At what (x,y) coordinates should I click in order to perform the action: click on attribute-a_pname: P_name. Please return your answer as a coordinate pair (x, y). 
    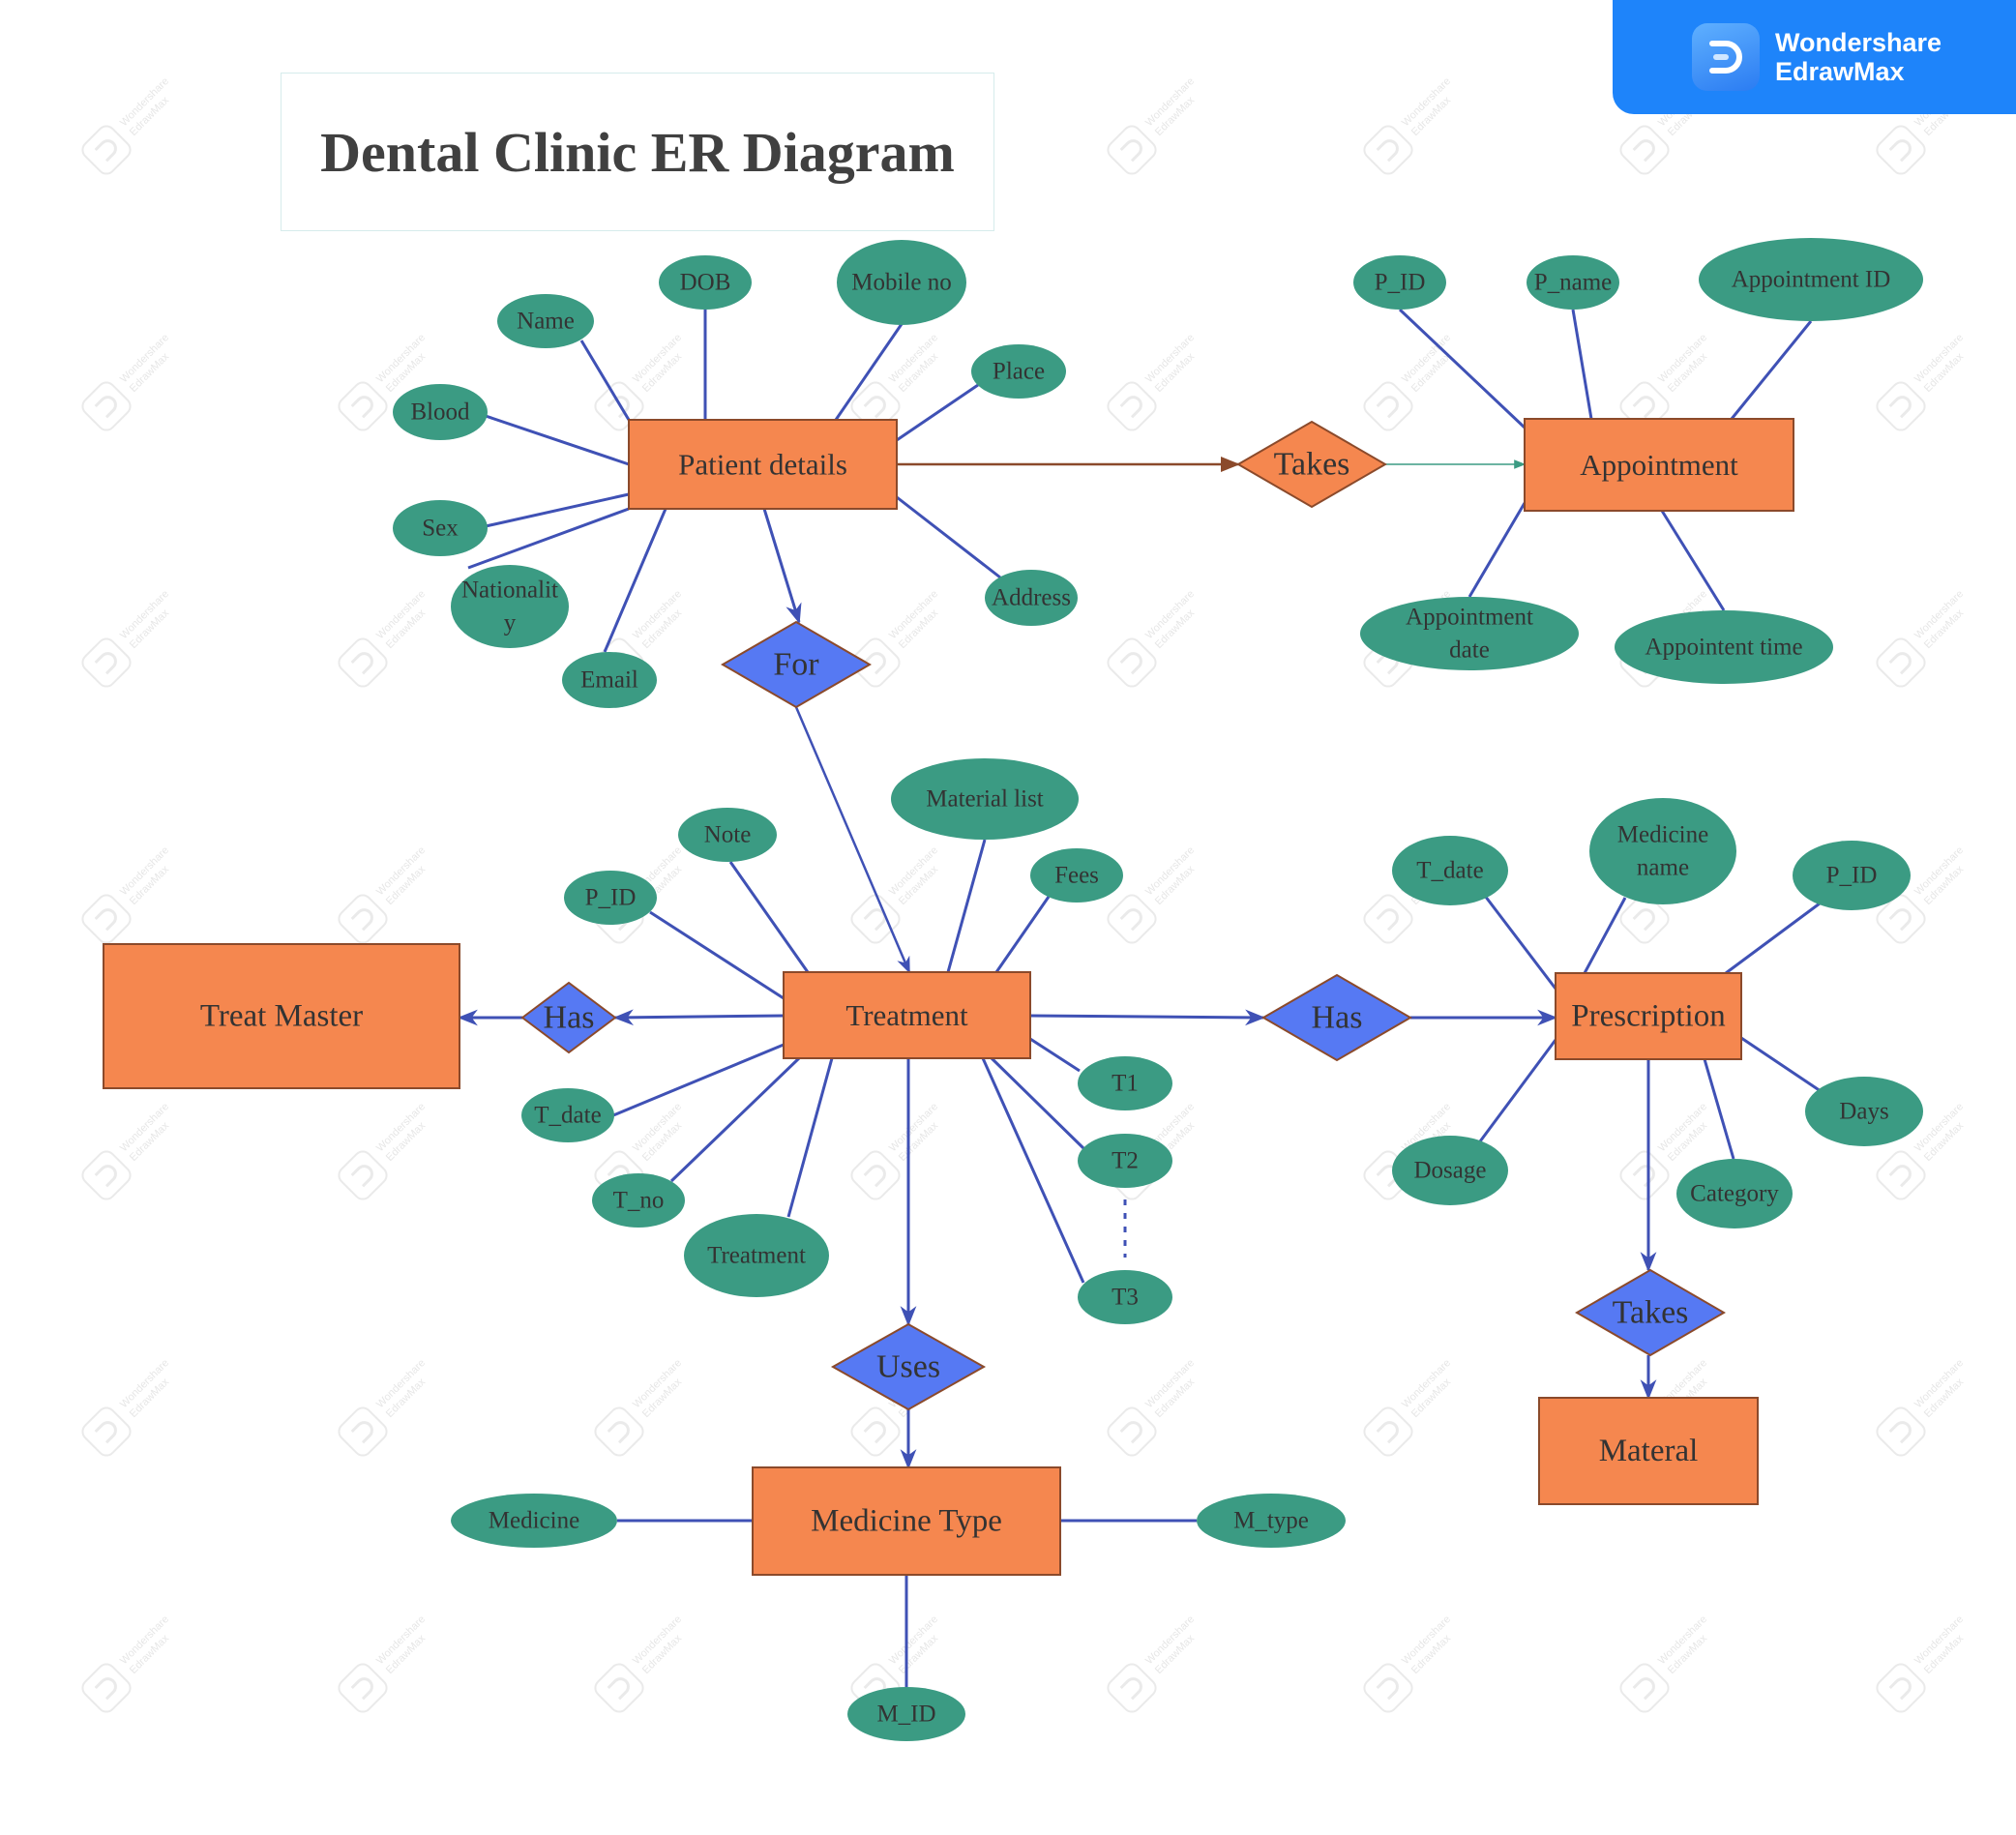
    Looking at the image, I should click on (1573, 282).